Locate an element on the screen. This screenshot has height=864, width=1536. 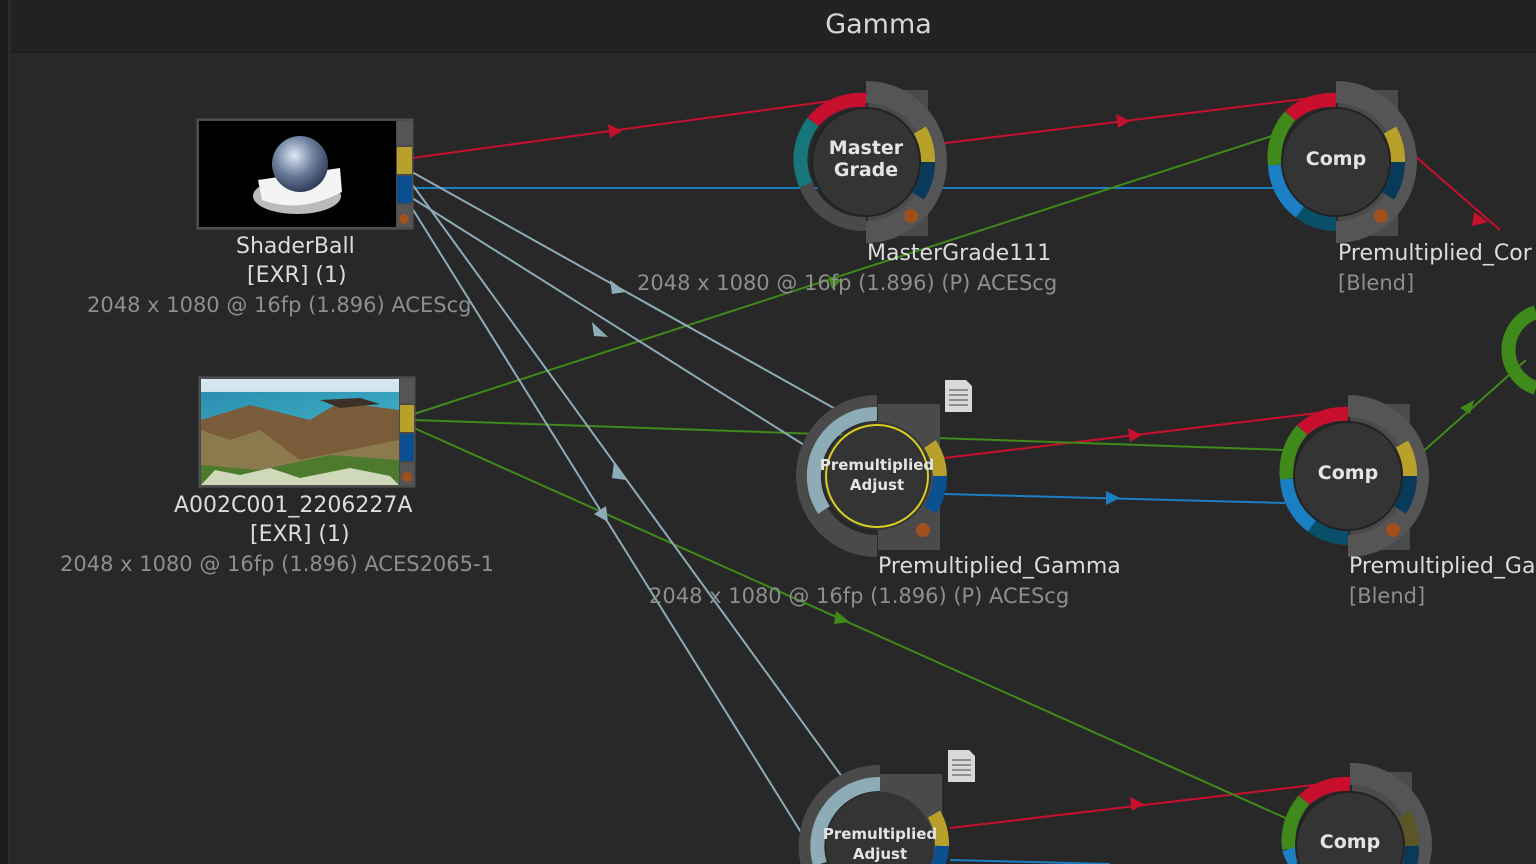
comp2-center-label: Comp is located at coordinates (1348, 473).